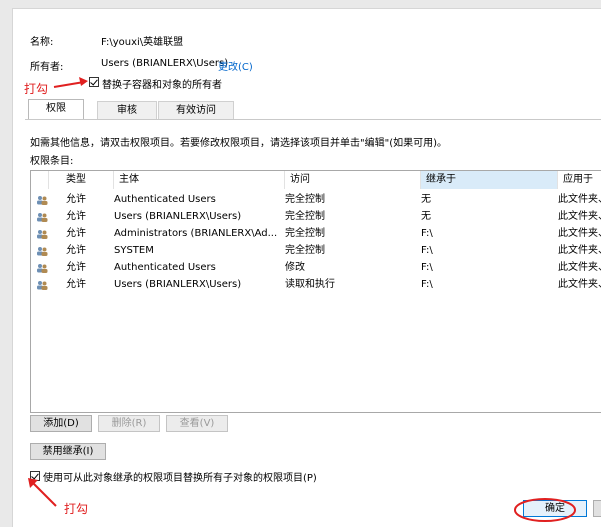 The image size is (601, 527). I want to click on annotation-arrow-right-icon, so click(70, 82).